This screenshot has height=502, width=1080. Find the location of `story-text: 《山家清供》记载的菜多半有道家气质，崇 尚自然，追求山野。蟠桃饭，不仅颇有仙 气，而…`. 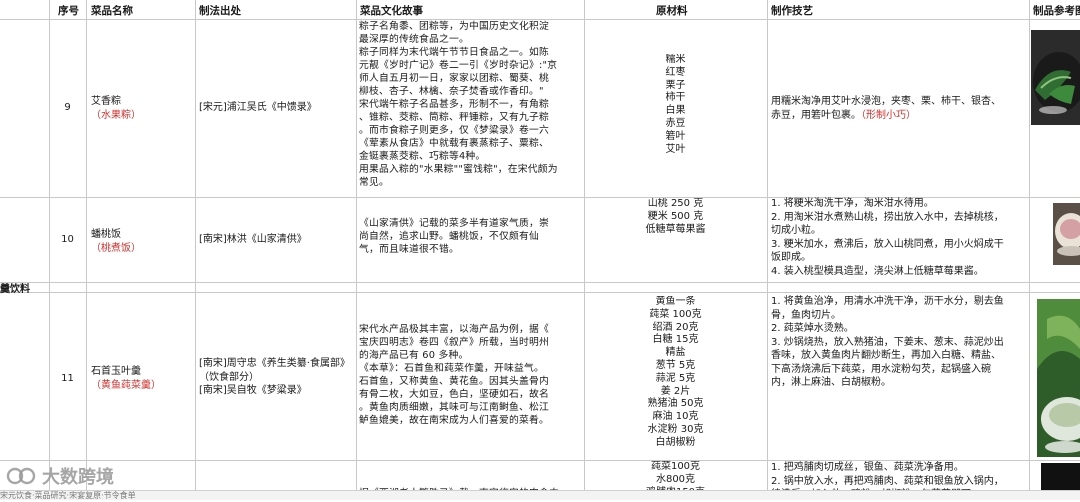

story-text: 《山家清供》记载的菜多半有道家气质，崇 尚自然，追求山野。蟠桃饭，不仅颇有仙 气，而… is located at coordinates (471, 236).